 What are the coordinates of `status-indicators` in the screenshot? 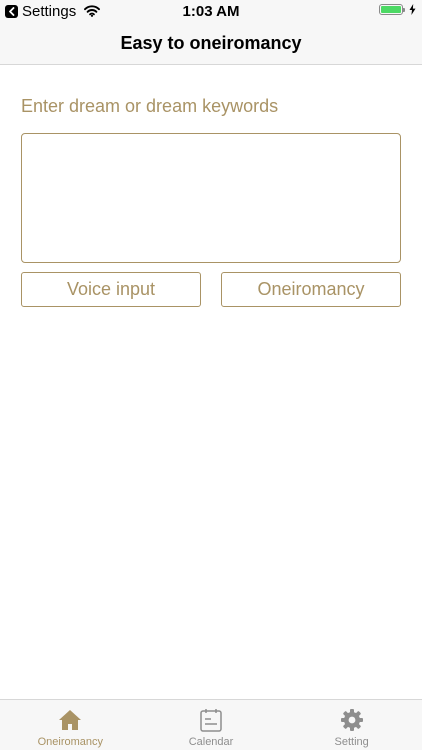 It's located at (397, 9).